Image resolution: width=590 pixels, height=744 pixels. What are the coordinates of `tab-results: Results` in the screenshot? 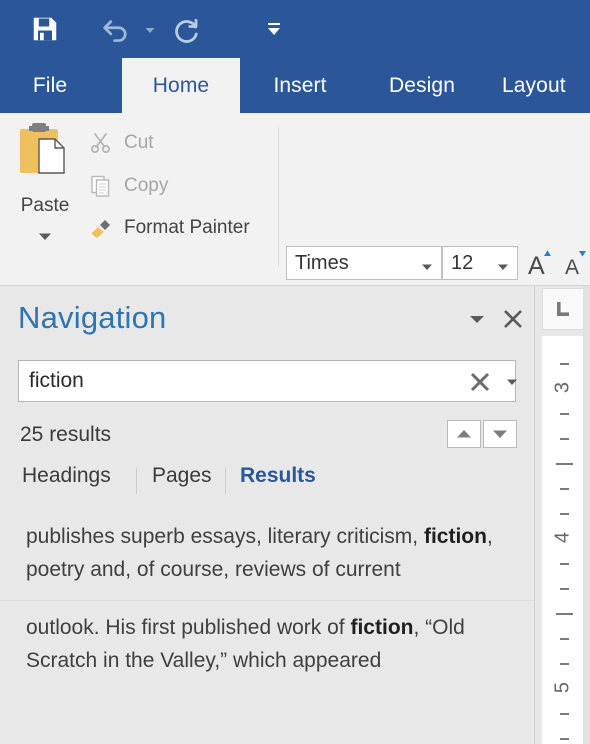 It's located at (278, 476).